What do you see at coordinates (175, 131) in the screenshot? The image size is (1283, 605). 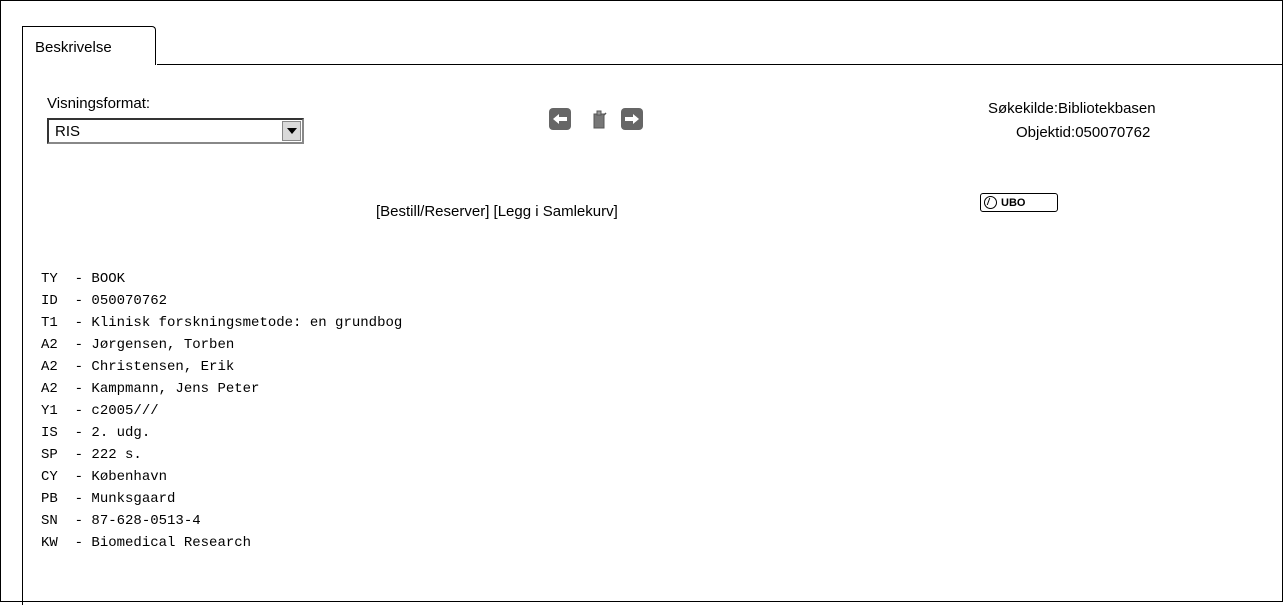 I see `format-select: RIS` at bounding box center [175, 131].